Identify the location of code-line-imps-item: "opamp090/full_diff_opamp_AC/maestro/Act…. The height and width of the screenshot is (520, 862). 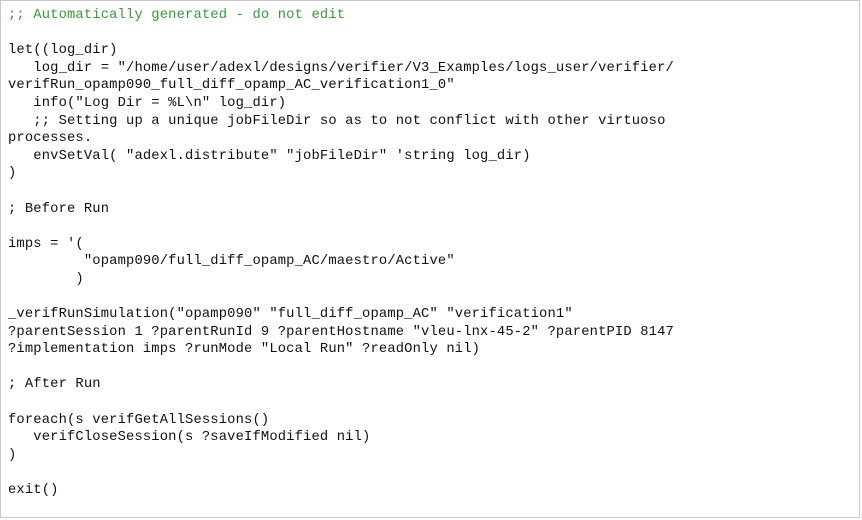
(231, 262).